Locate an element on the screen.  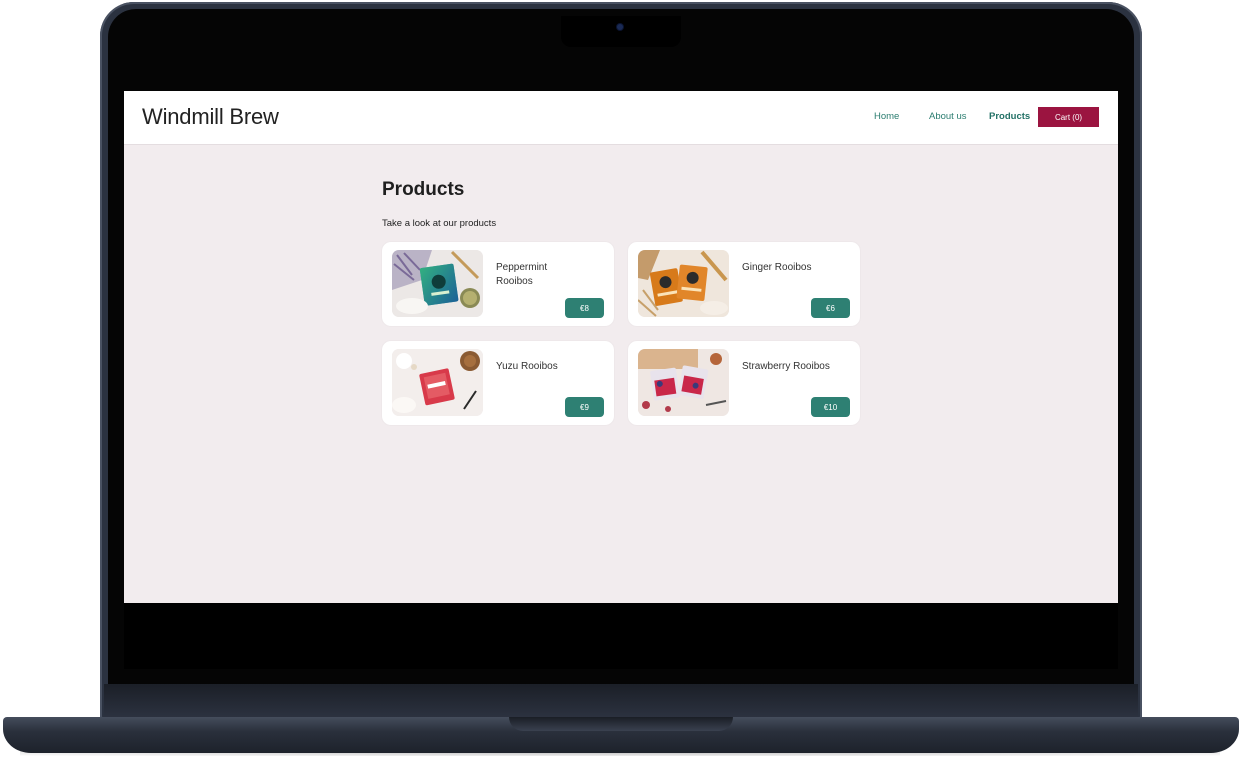
page-title: Products is located at coordinates (423, 189).